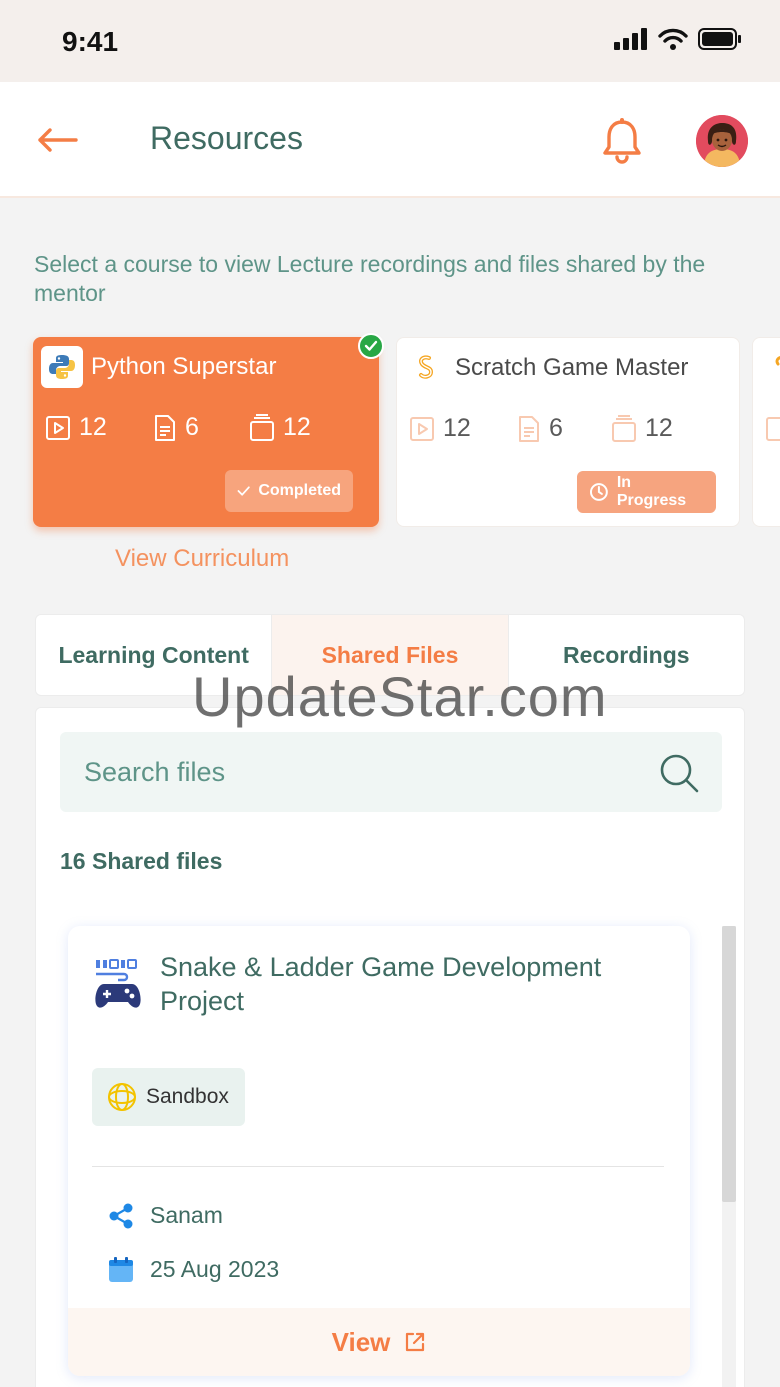 Image resolution: width=780 pixels, height=1387 pixels. I want to click on date-row: 25 Aug 2023, so click(193, 1269).